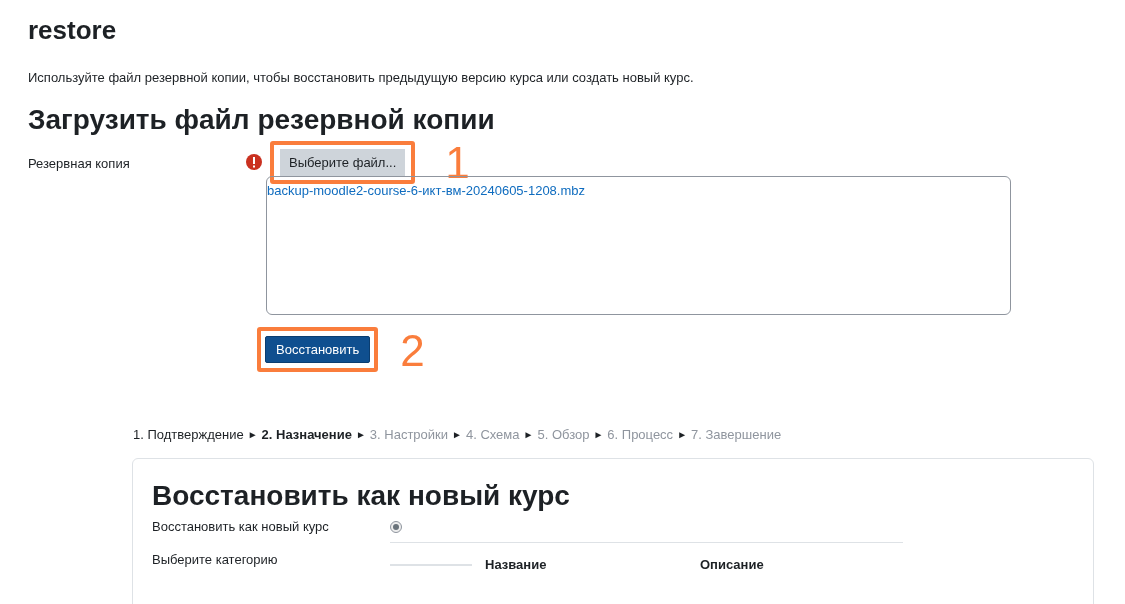 This screenshot has height=604, width=1125. What do you see at coordinates (563, 434) in the screenshot?
I see `step-label: 5. Обзор` at bounding box center [563, 434].